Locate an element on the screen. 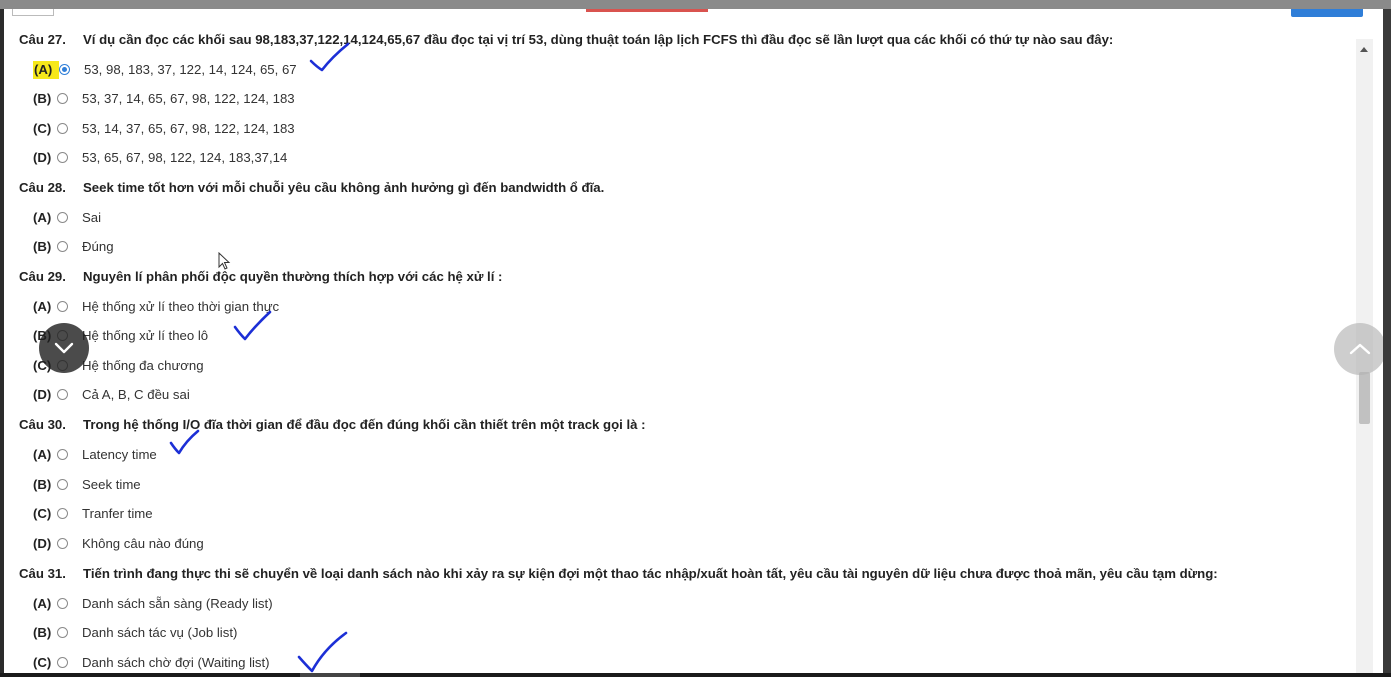 The image size is (1391, 677). option-31-c: (C) Danh sách chờ đợi (Waiting list) is located at coordinates (151, 663).